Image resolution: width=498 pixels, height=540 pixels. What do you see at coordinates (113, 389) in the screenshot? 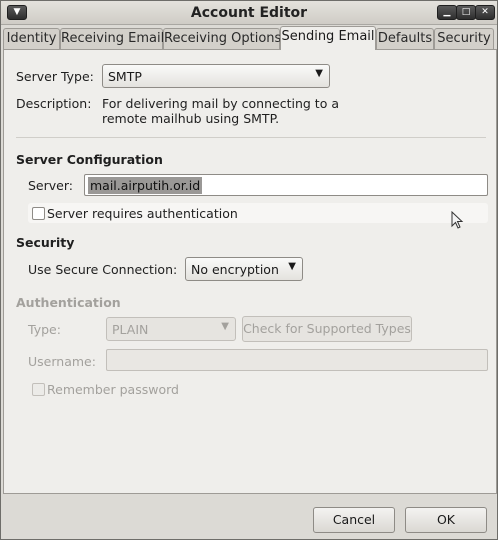
I see `remember-password-label: Remember password` at bounding box center [113, 389].